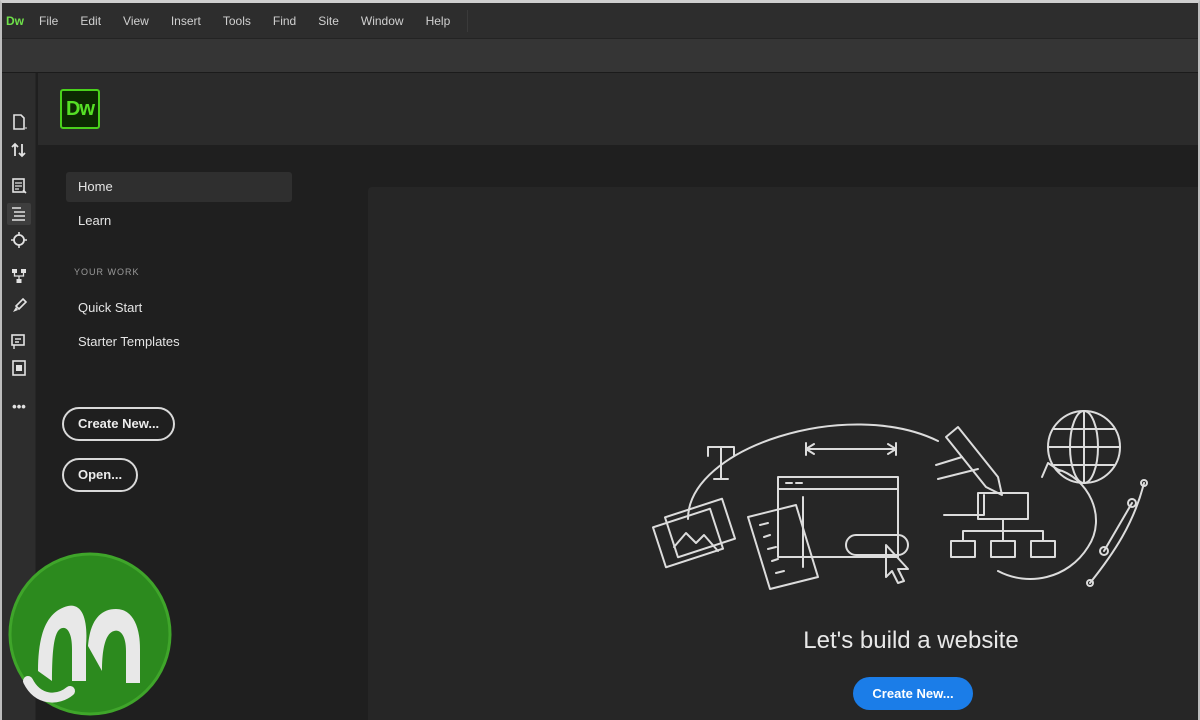 The image size is (1200, 720). Describe the element at coordinates (438, 21) in the screenshot. I see `menu-help: Help` at that location.